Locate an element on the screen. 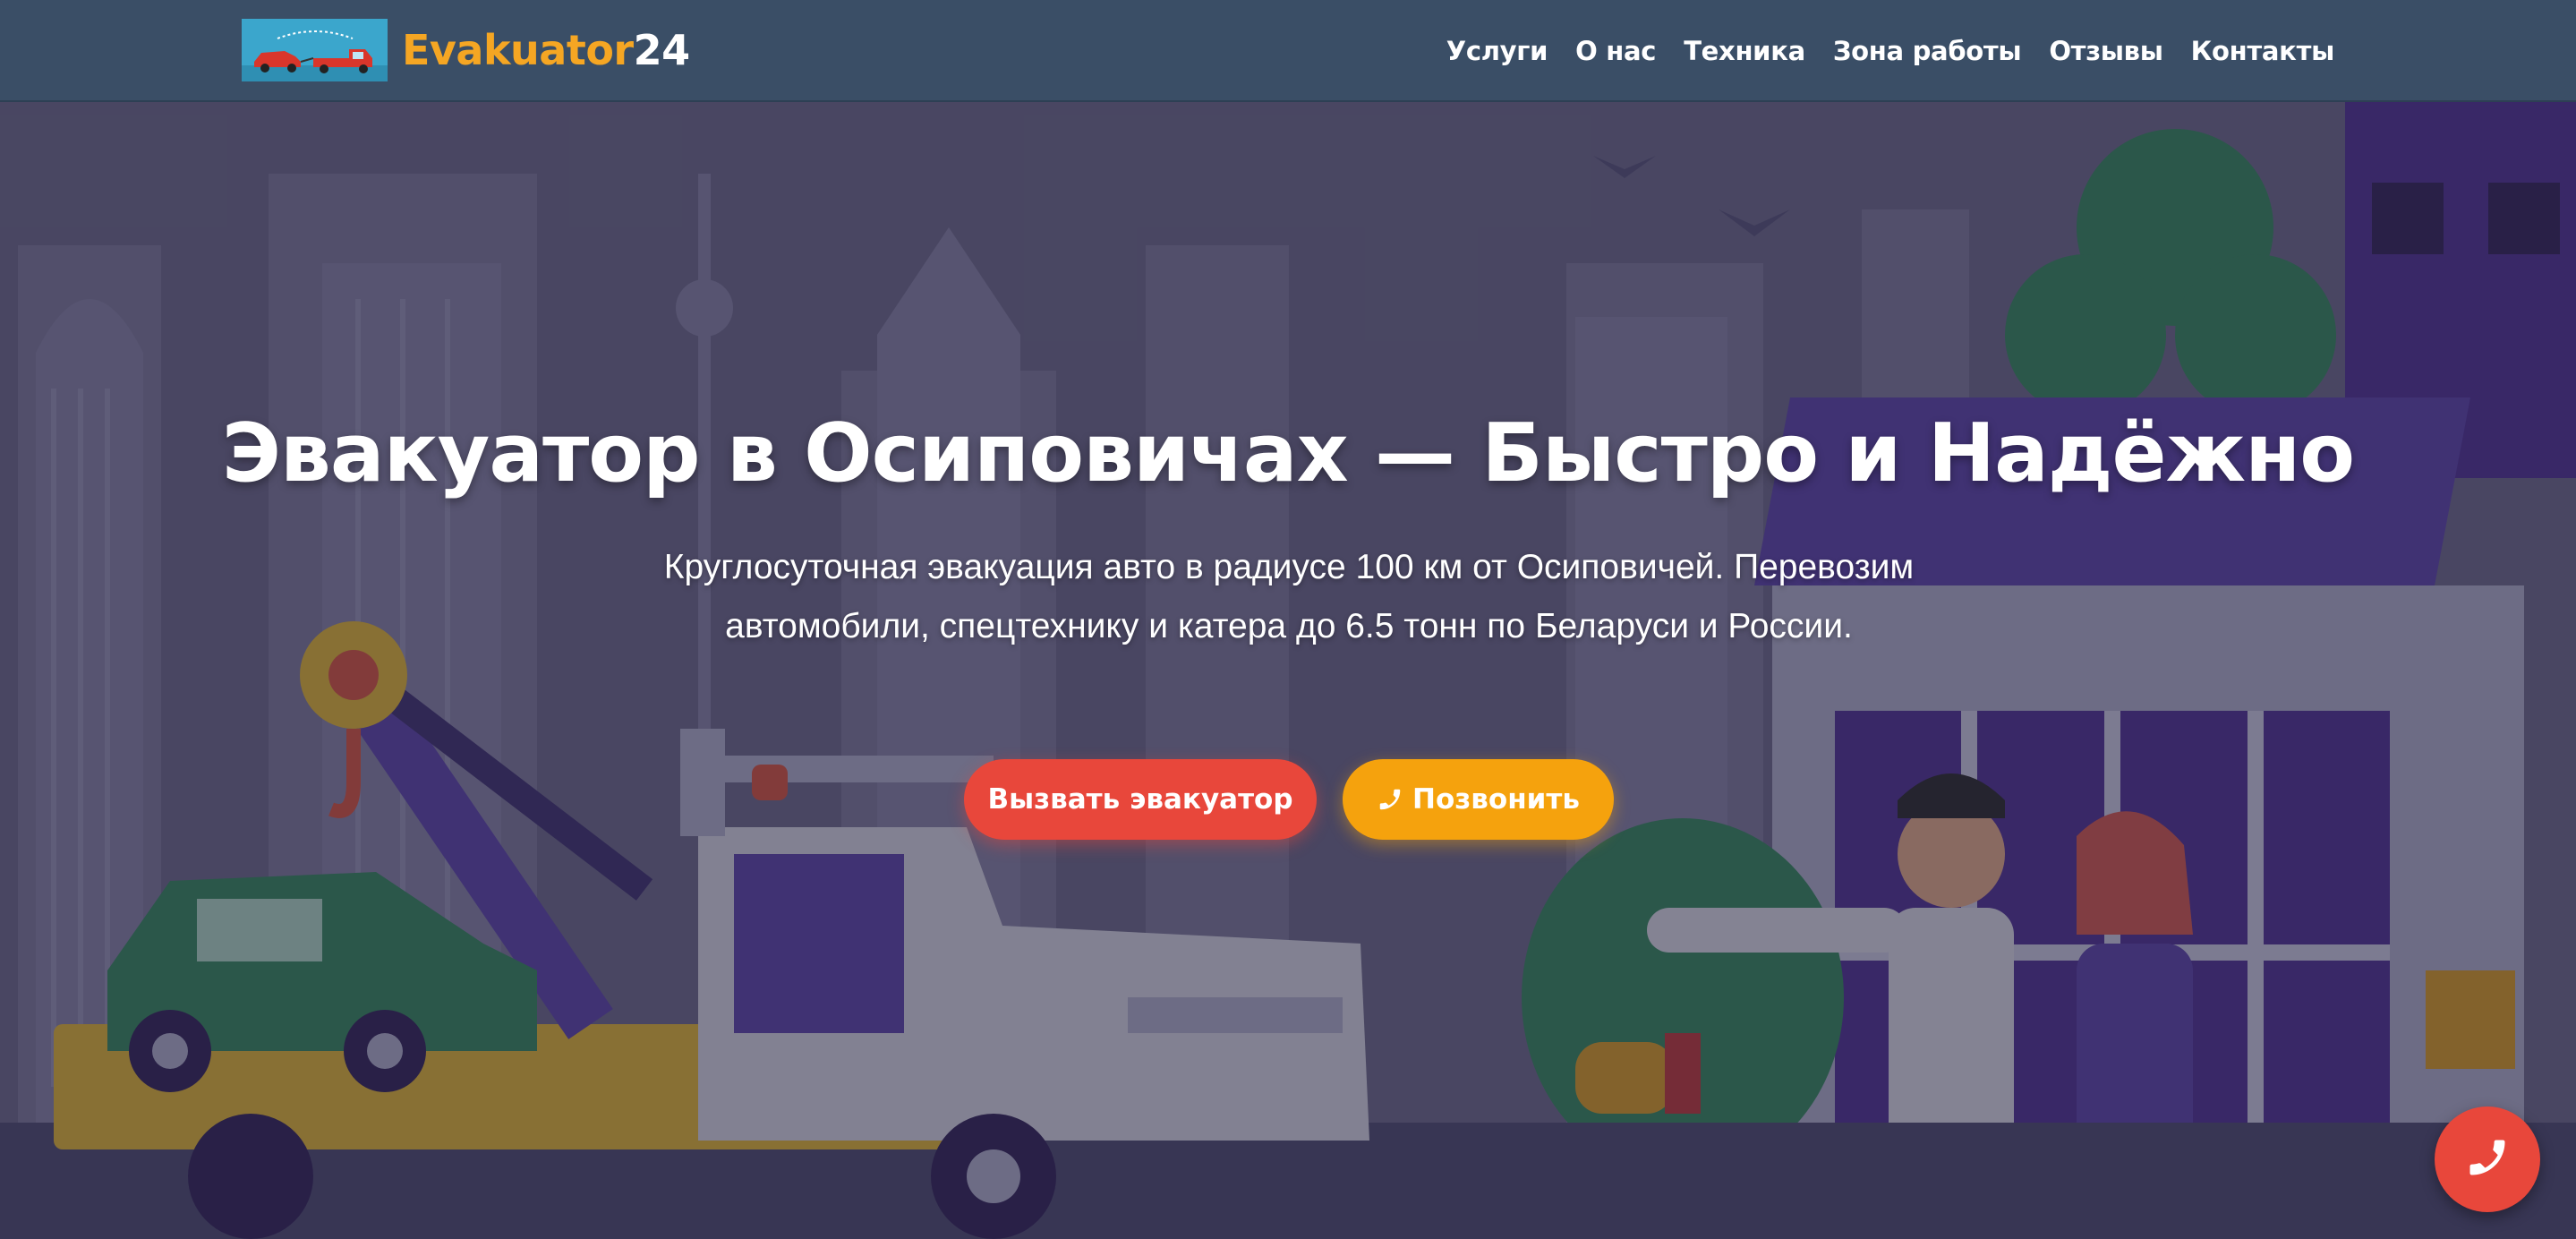 This screenshot has height=1239, width=2576. nav-link-about: О нас is located at coordinates (1615, 51).